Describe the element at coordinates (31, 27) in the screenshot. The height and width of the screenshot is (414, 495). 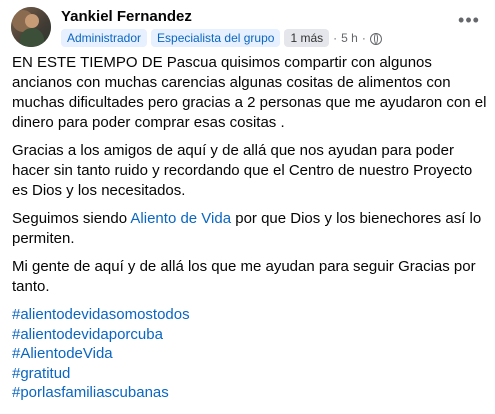
I see `avatar` at that location.